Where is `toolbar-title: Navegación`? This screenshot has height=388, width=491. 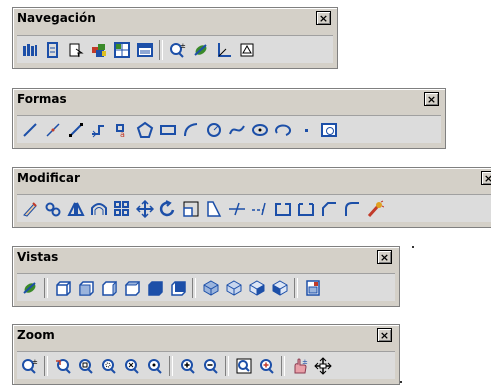
toolbar-title: Navegación is located at coordinates (56, 18).